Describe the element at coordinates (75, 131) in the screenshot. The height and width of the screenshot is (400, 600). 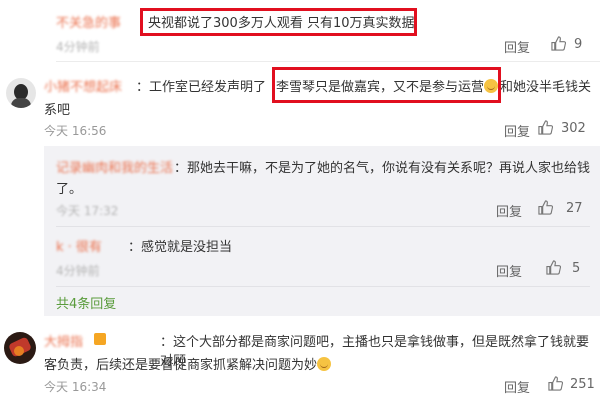
I see `comment-2-time: 今天 16:56` at that location.